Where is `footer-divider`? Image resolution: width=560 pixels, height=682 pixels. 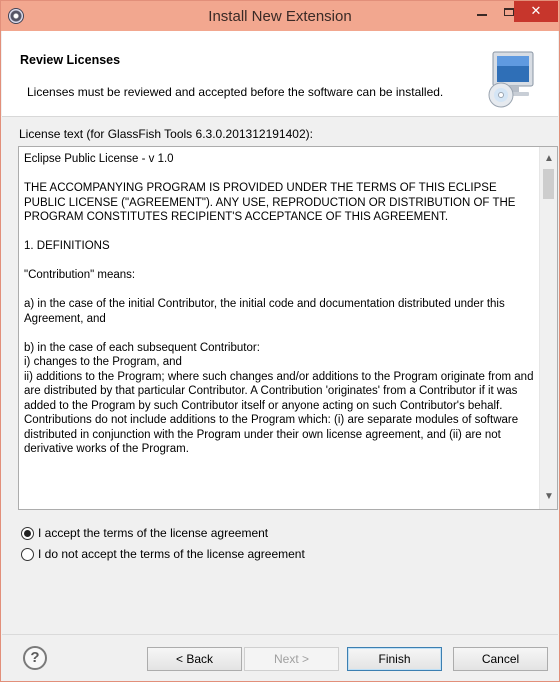 footer-divider is located at coordinates (280, 634).